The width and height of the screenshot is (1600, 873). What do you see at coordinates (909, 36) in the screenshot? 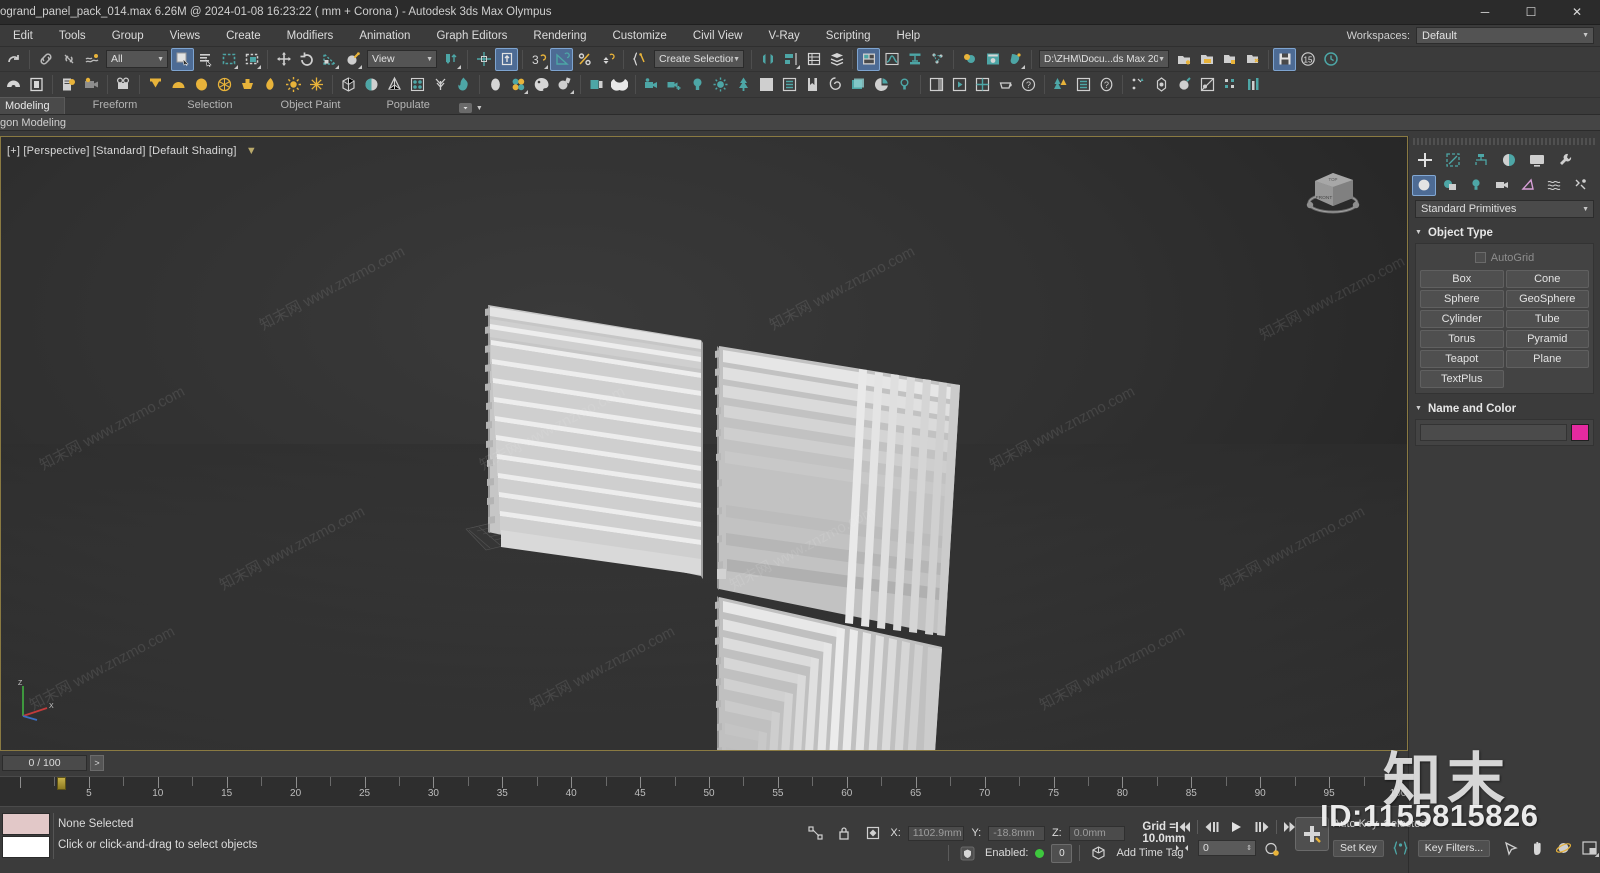
I see `menu-help: Help` at bounding box center [909, 36].